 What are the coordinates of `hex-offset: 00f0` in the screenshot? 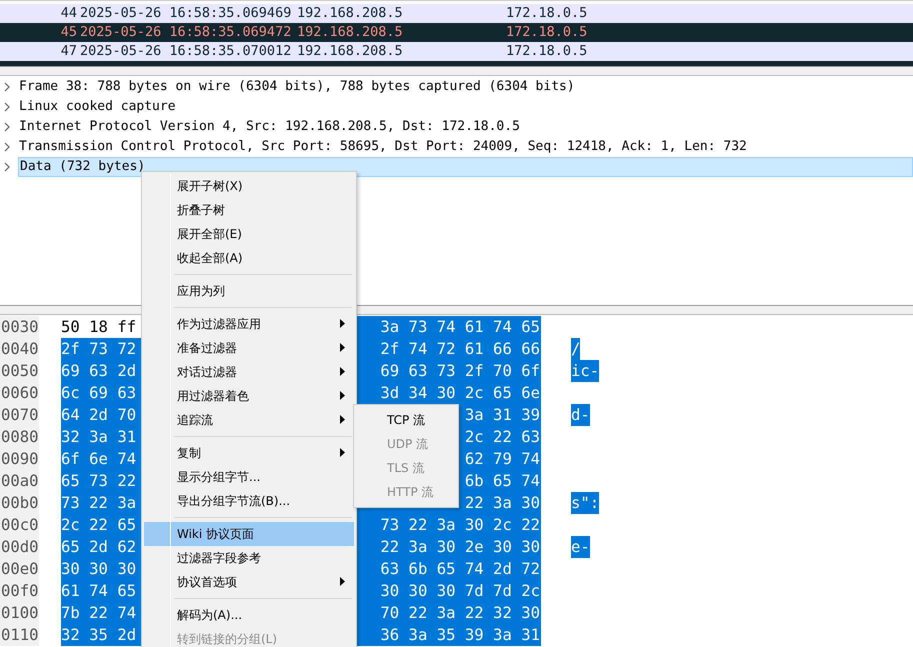 It's located at (19, 591).